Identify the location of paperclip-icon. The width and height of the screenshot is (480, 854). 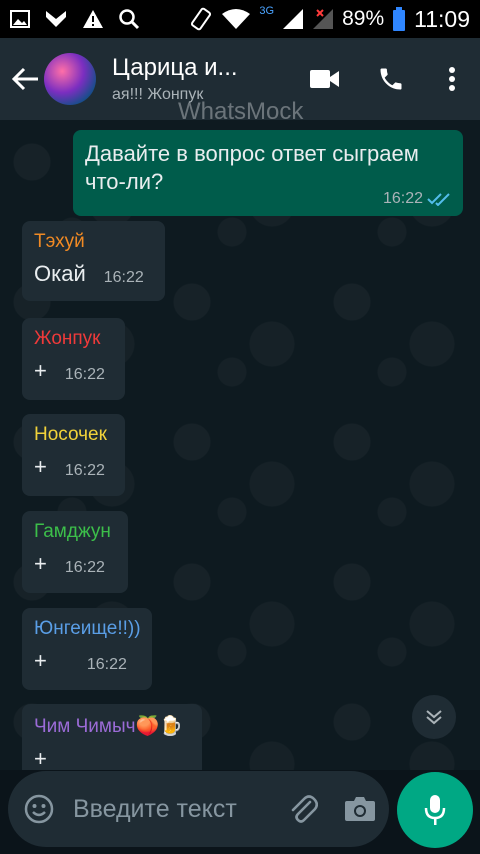
(305, 809).